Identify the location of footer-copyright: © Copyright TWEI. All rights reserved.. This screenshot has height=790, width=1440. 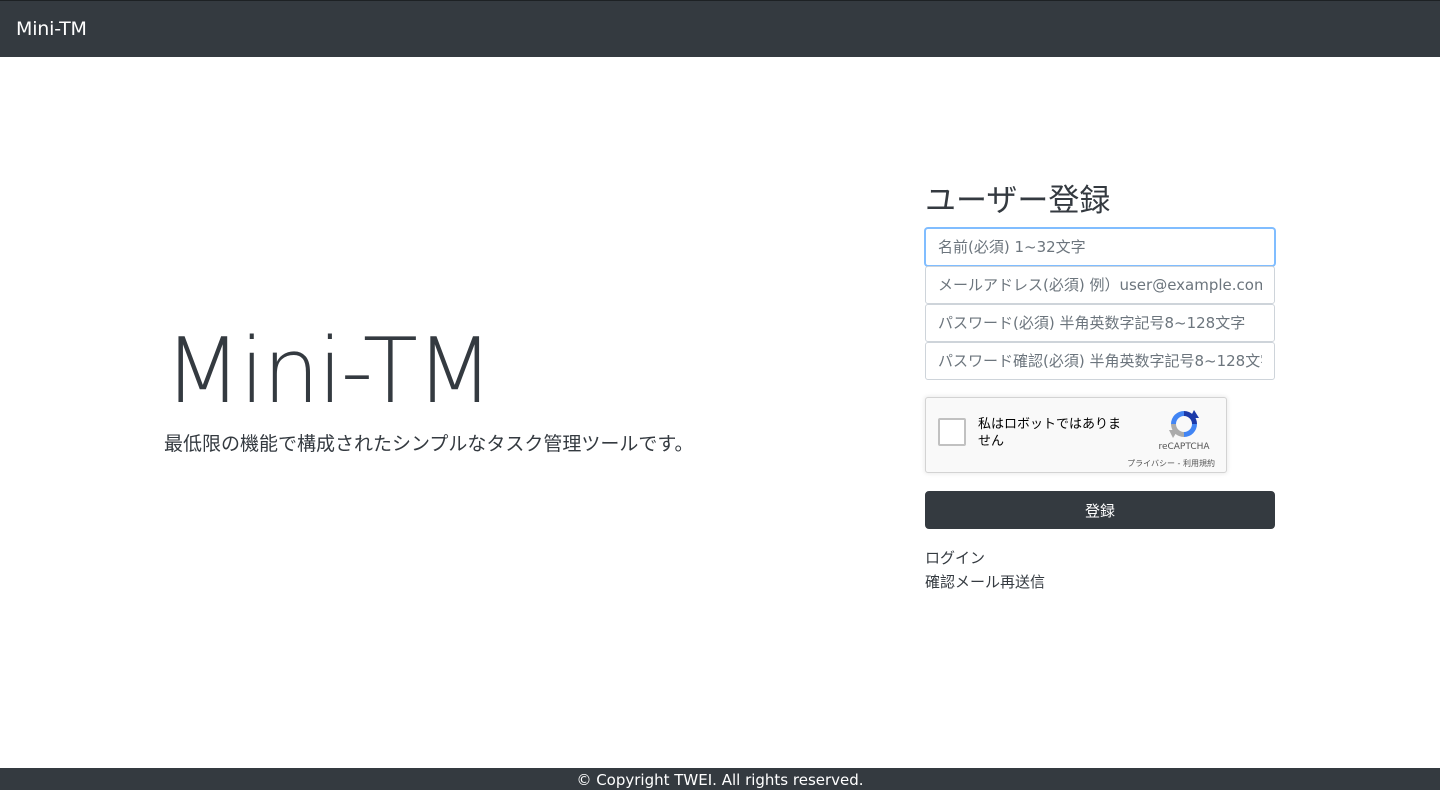
(720, 780).